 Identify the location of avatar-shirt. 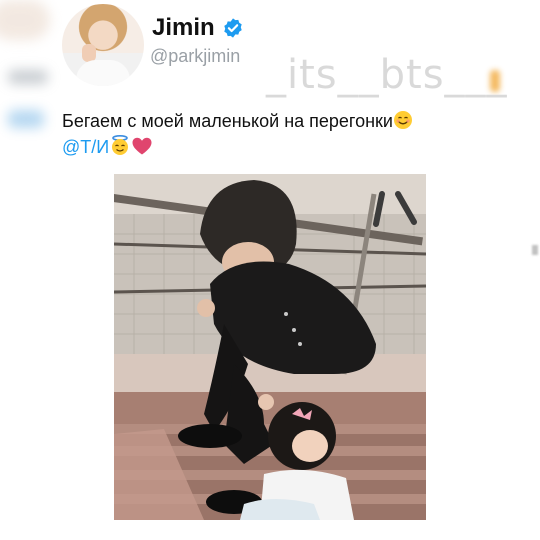
(103, 73).